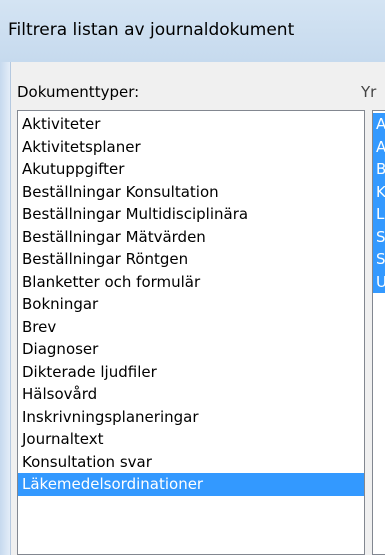 This screenshot has height=555, width=385. I want to click on title-bar: Filtrera listan av journaldokument, so click(192, 31).